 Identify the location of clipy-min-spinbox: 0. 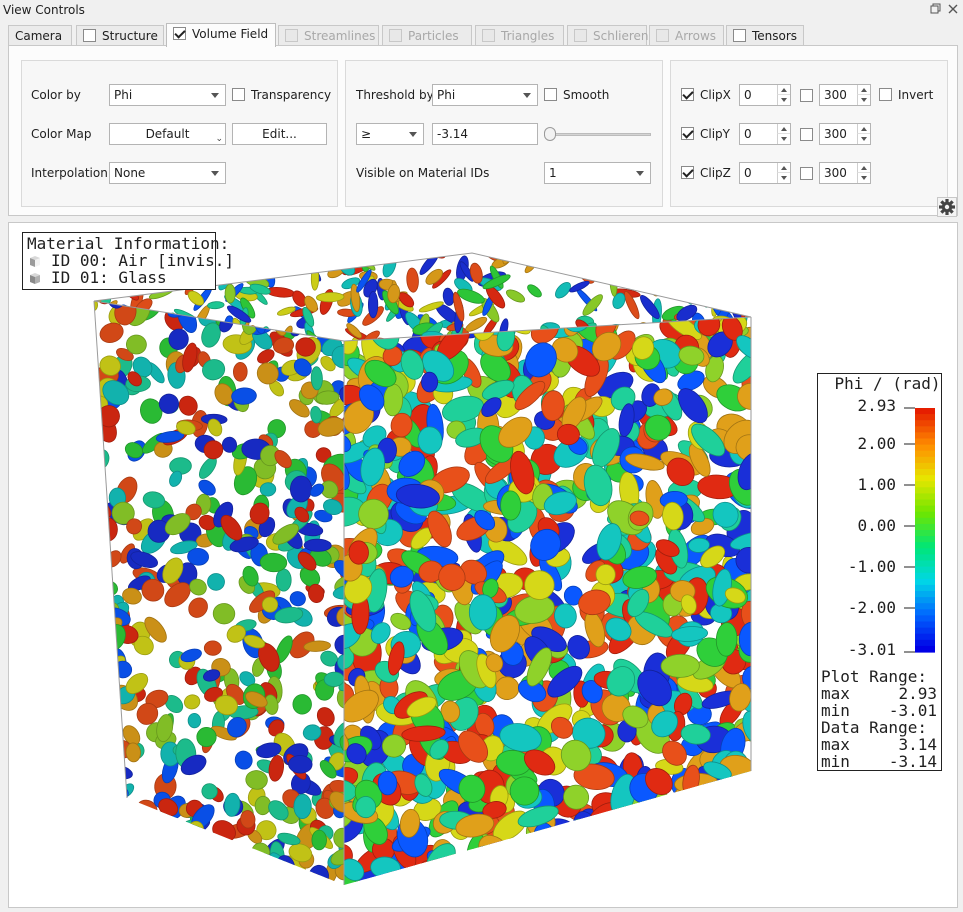
(765, 134).